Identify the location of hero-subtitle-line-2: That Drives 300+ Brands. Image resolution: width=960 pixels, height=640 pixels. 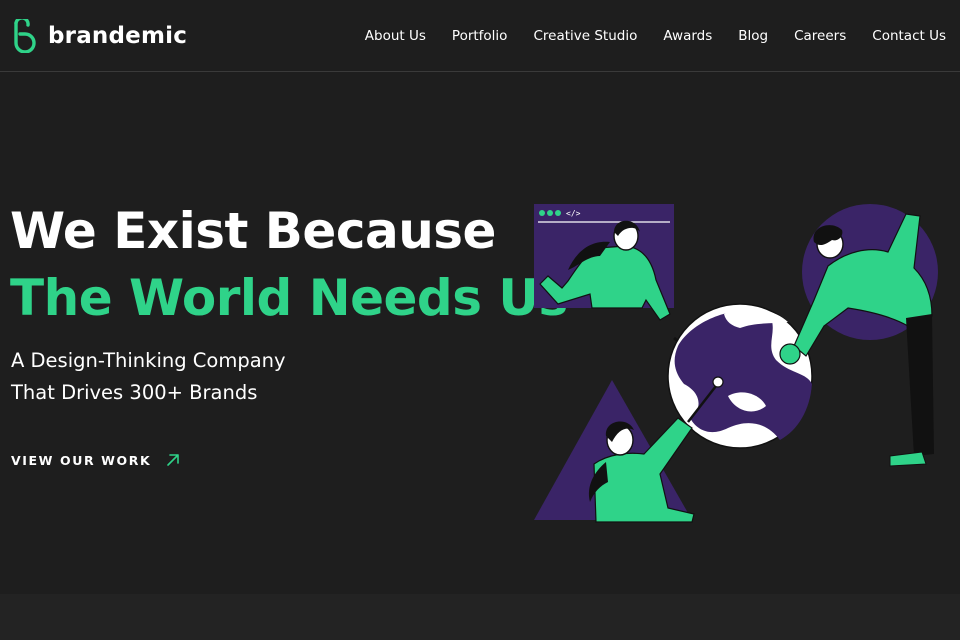
(134, 392).